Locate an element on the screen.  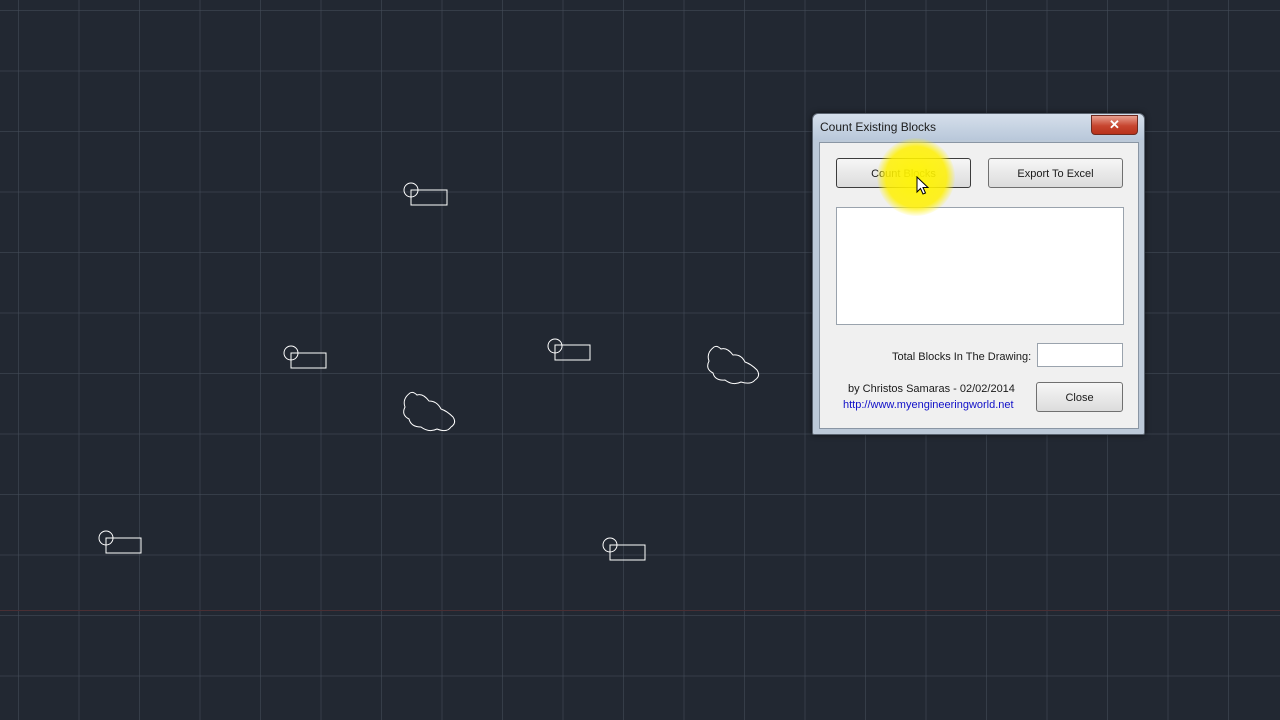
author-credit: by Christos Samaras - 02/02/2014 is located at coordinates (931, 389).